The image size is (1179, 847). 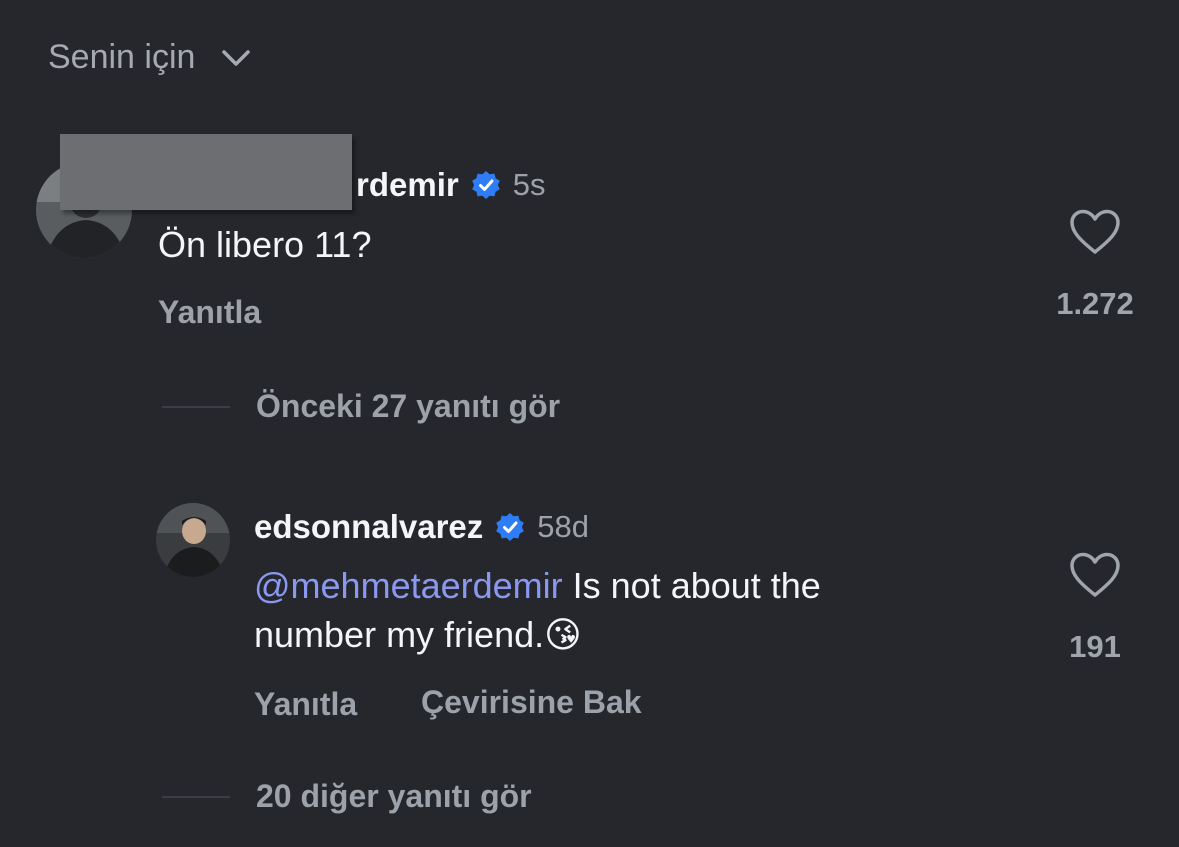 What do you see at coordinates (265, 244) in the screenshot?
I see `comment-text: Ön libero 11?` at bounding box center [265, 244].